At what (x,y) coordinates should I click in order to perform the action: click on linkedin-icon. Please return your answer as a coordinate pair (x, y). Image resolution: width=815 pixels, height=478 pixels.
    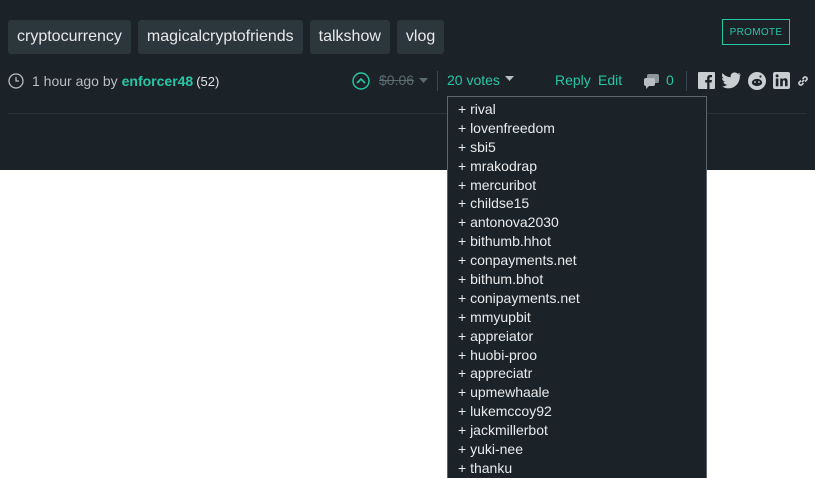
    Looking at the image, I should click on (781, 80).